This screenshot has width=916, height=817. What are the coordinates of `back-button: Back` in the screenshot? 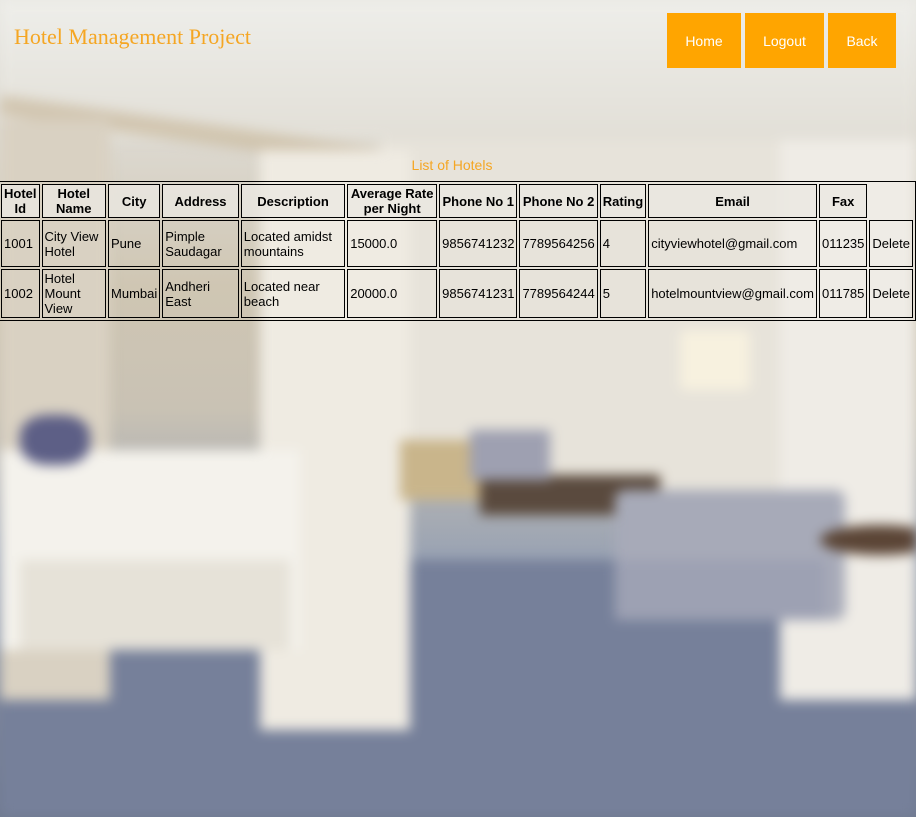 It's located at (862, 40).